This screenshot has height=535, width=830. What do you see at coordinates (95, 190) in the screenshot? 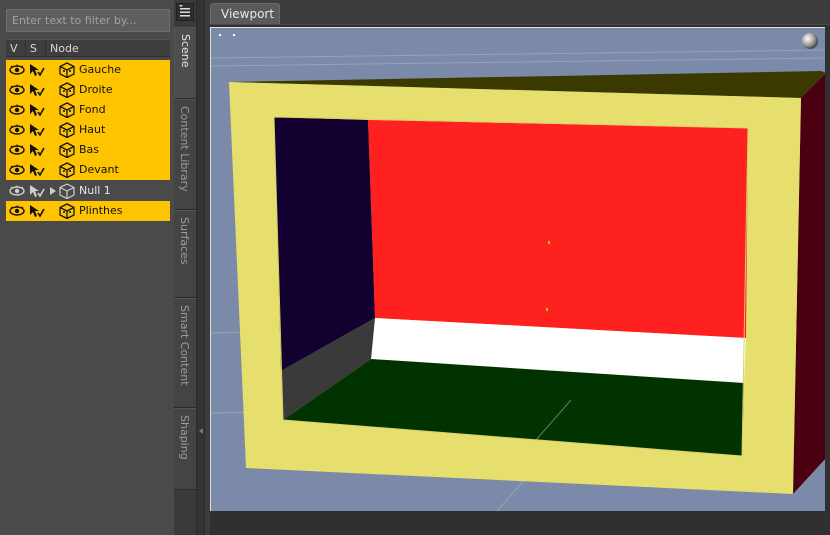
I see `tree-row-label: Null 1` at bounding box center [95, 190].